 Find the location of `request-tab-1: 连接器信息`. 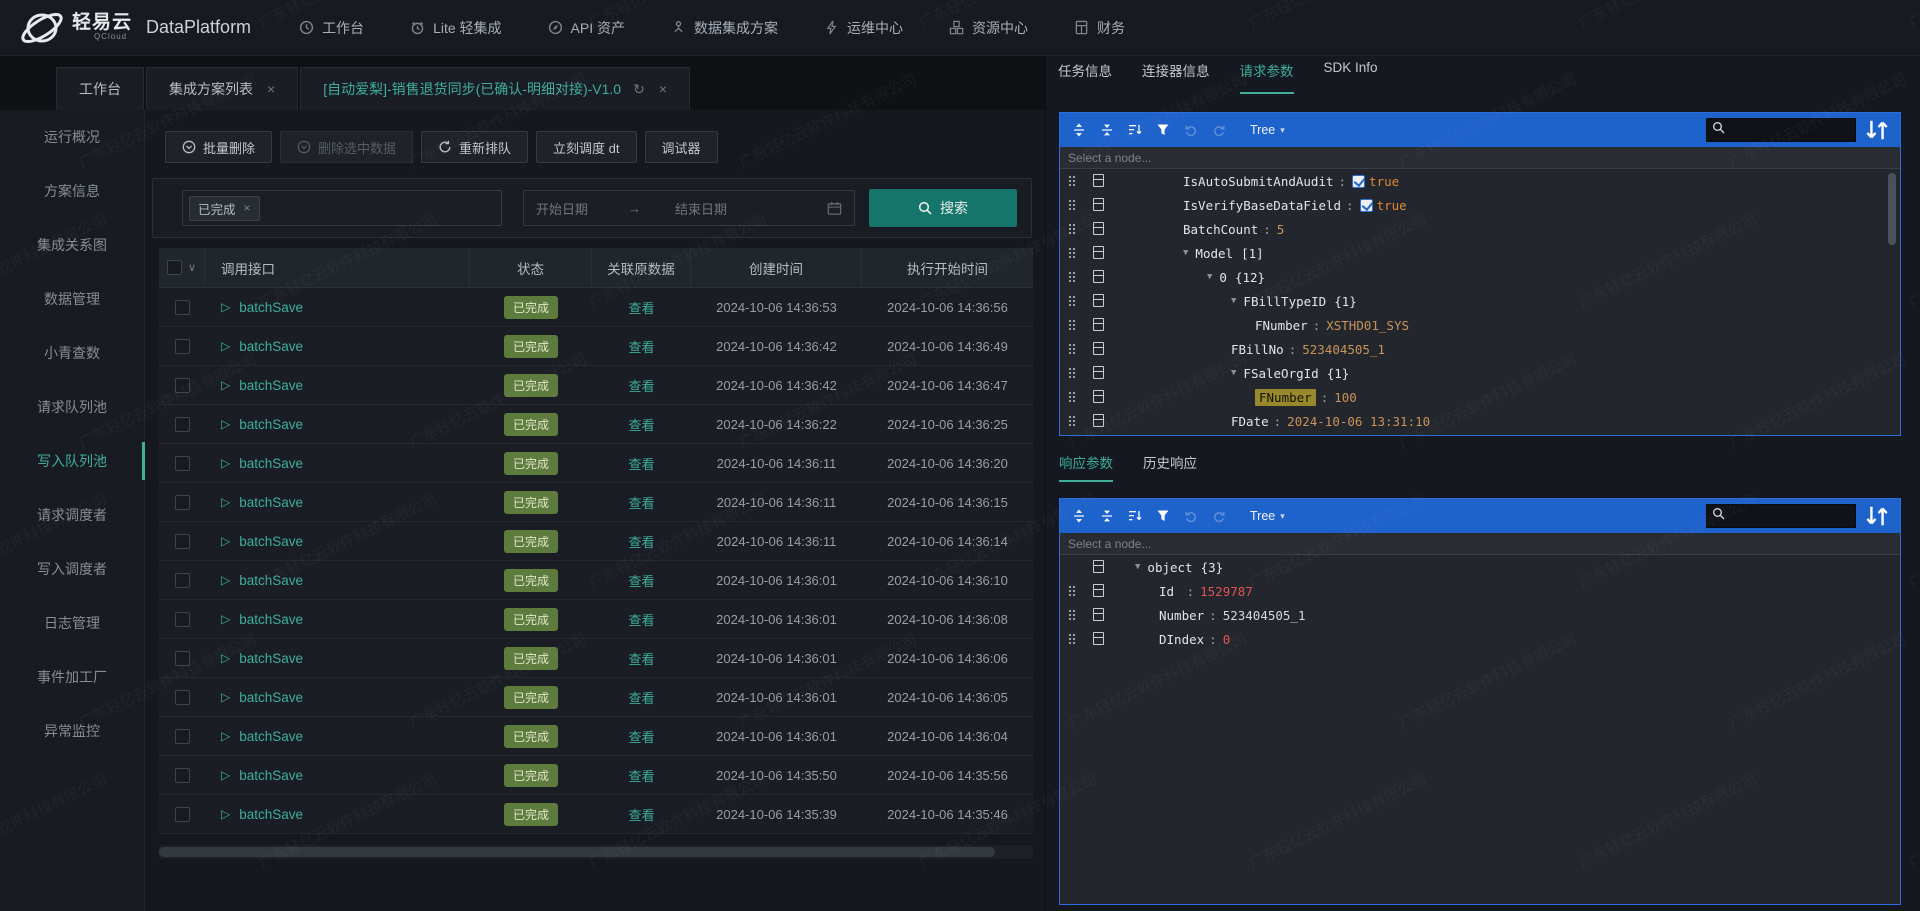

request-tab-1: 连接器信息 is located at coordinates (1176, 77).